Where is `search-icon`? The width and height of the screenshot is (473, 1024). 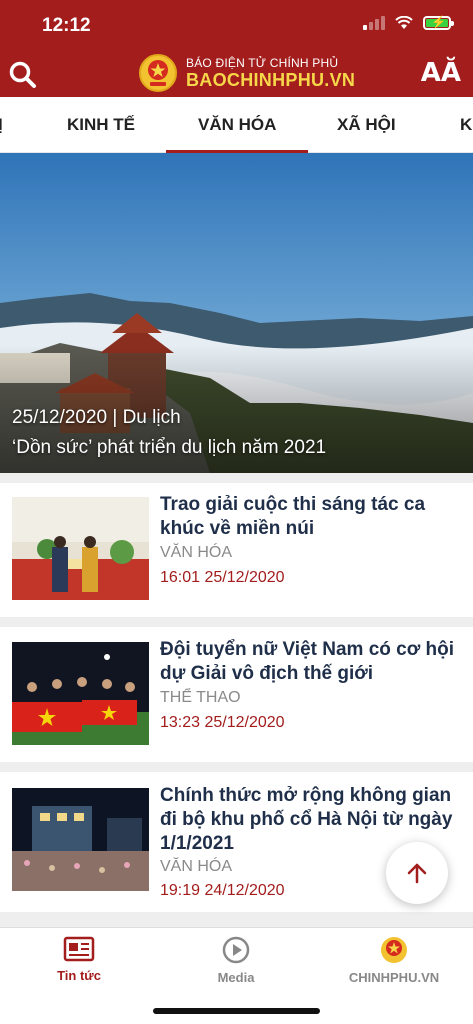 search-icon is located at coordinates (22, 74).